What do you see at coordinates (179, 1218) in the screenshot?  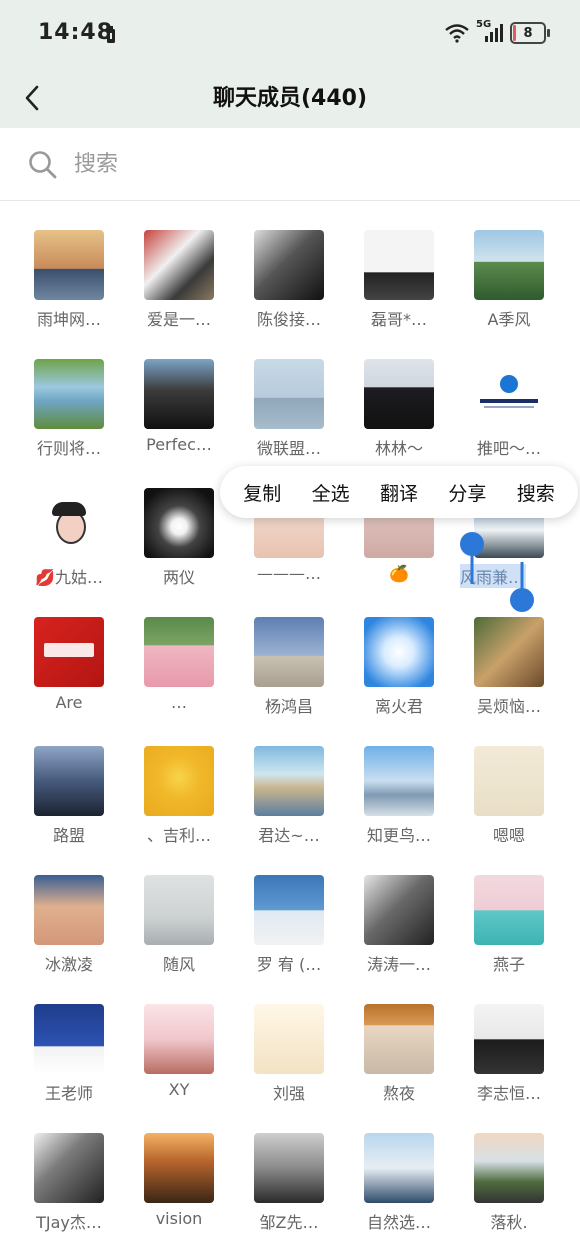 I see `member-name: vision` at bounding box center [179, 1218].